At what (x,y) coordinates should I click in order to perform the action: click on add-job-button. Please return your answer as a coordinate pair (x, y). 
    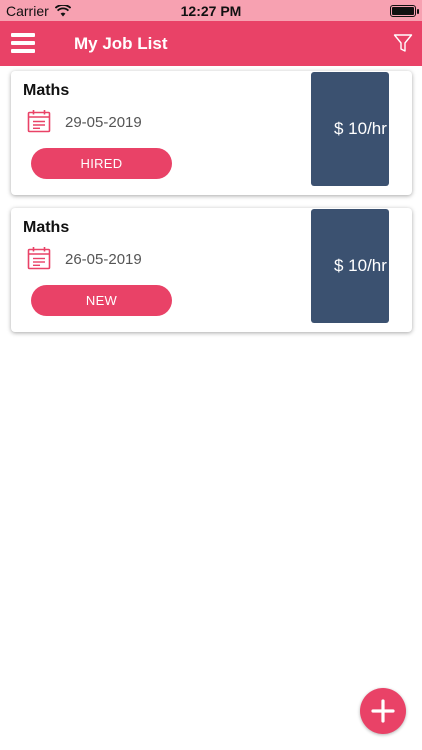
    Looking at the image, I should click on (383, 711).